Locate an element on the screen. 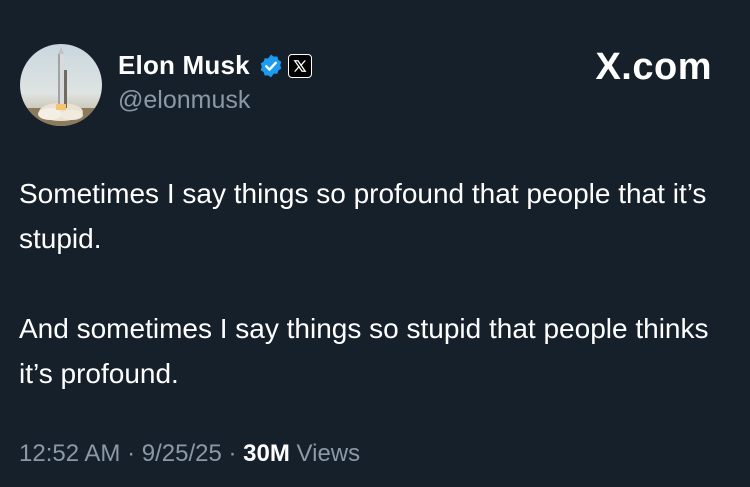  rocket-launch-image is located at coordinates (61, 85).